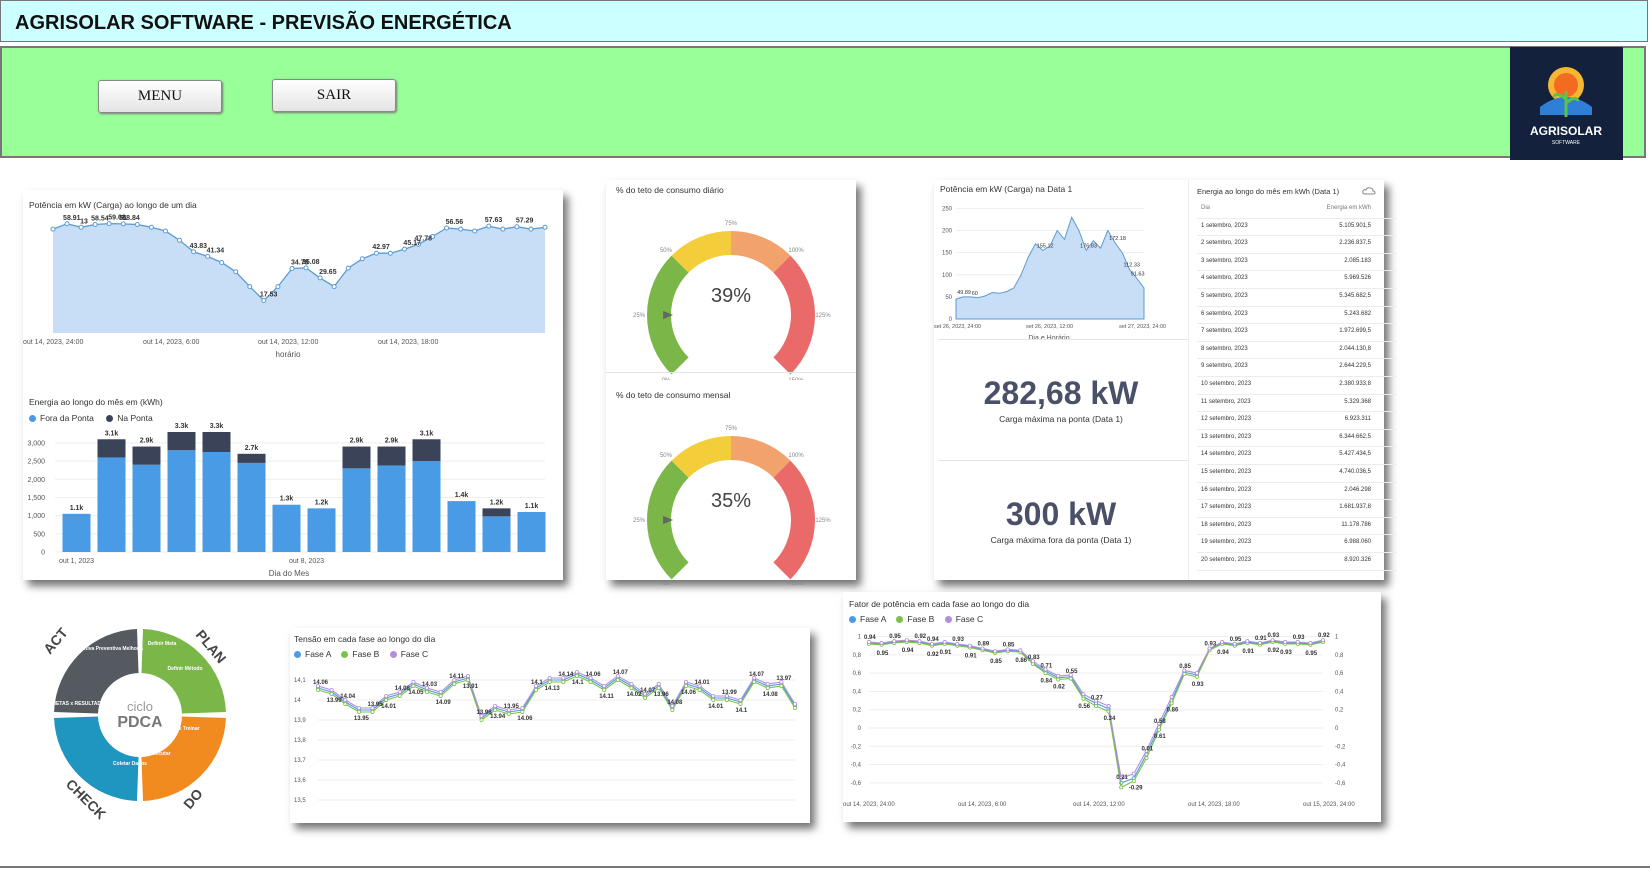 This screenshot has width=1650, height=869. I want to click on data-label: 0.94, so click(1223, 653).